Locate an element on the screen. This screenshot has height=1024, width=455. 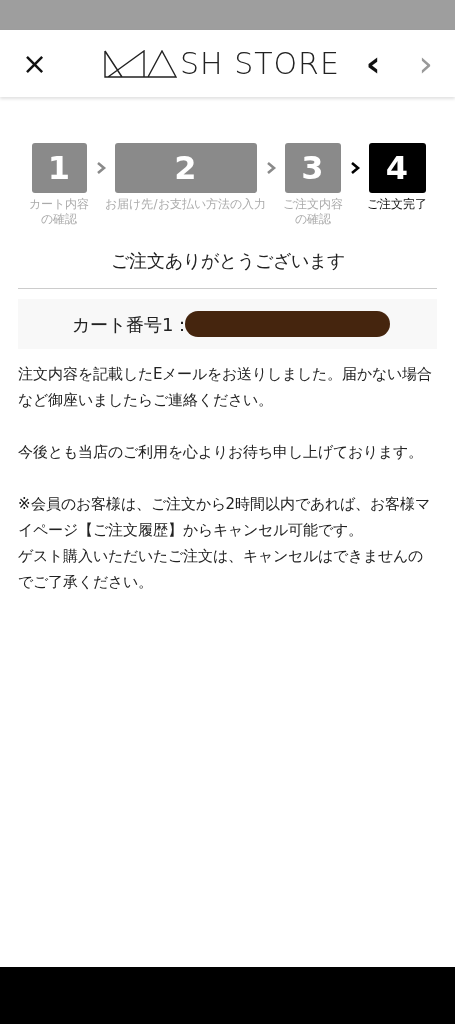
step-badge: 1 is located at coordinates (59, 168).